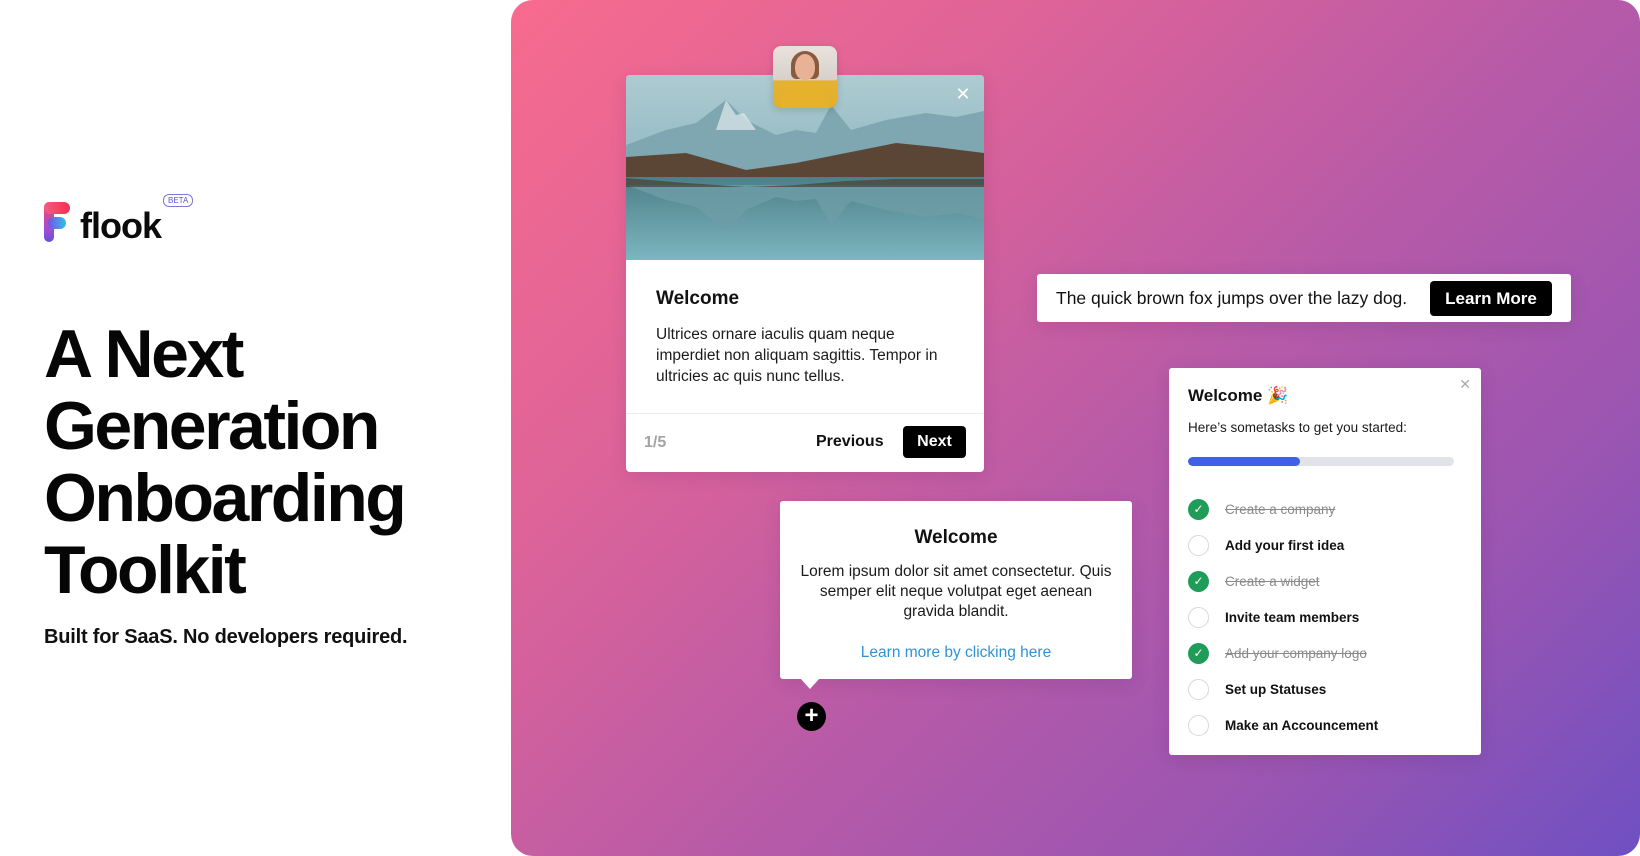 The height and width of the screenshot is (856, 1640). Describe the element at coordinates (1244, 461) in the screenshot. I see `progress-bar-fill` at that location.